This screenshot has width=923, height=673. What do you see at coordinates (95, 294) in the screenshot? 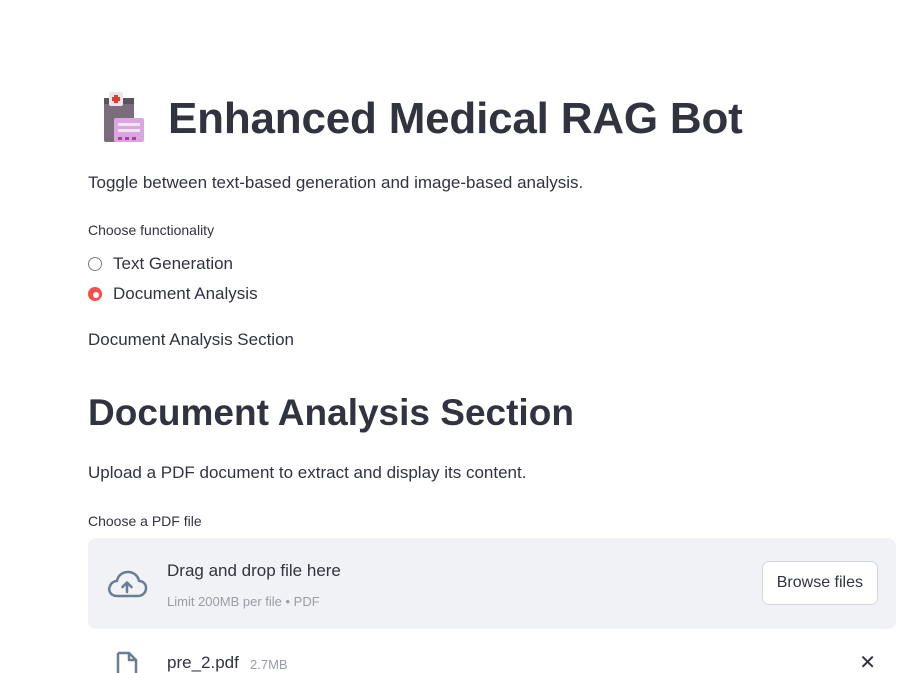
I see `radio-checked-icon` at bounding box center [95, 294].